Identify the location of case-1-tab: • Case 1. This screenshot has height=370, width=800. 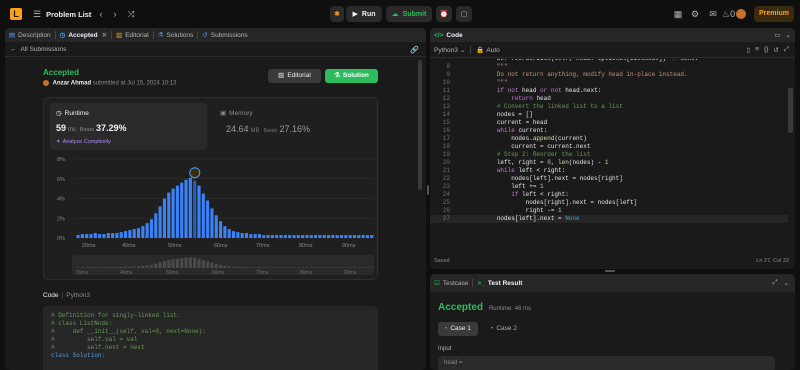
(458, 329).